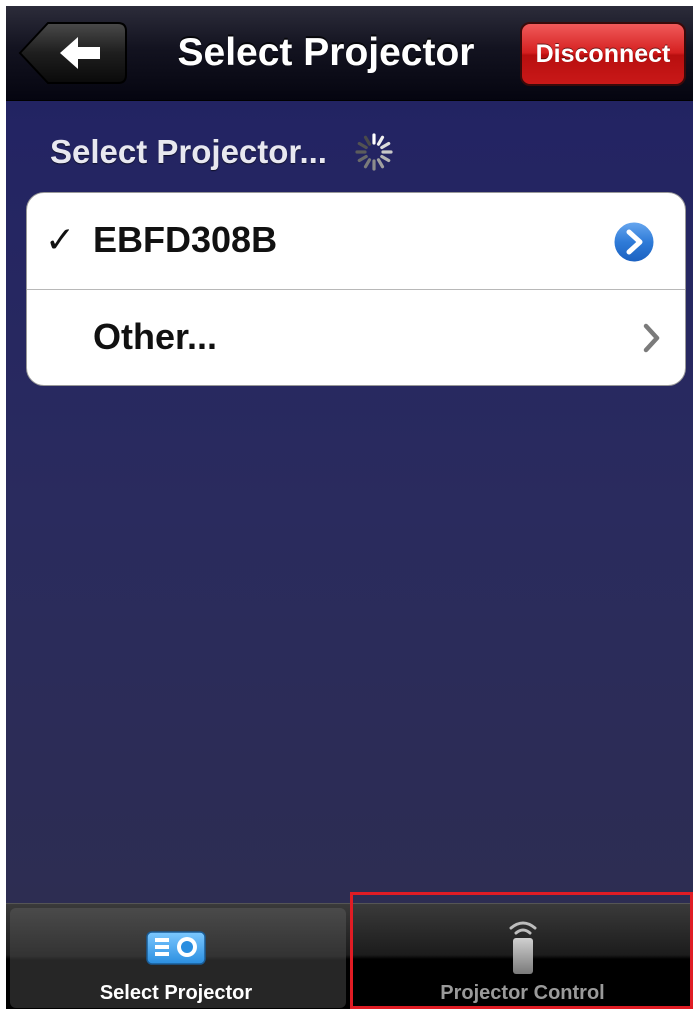  What do you see at coordinates (522, 947) in the screenshot?
I see `remote-control-icon` at bounding box center [522, 947].